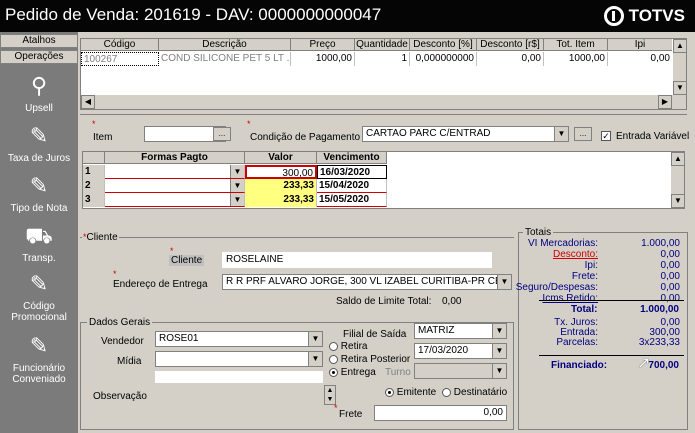  What do you see at coordinates (382, 59) in the screenshot?
I see `cell-quantidade: 1` at bounding box center [382, 59].